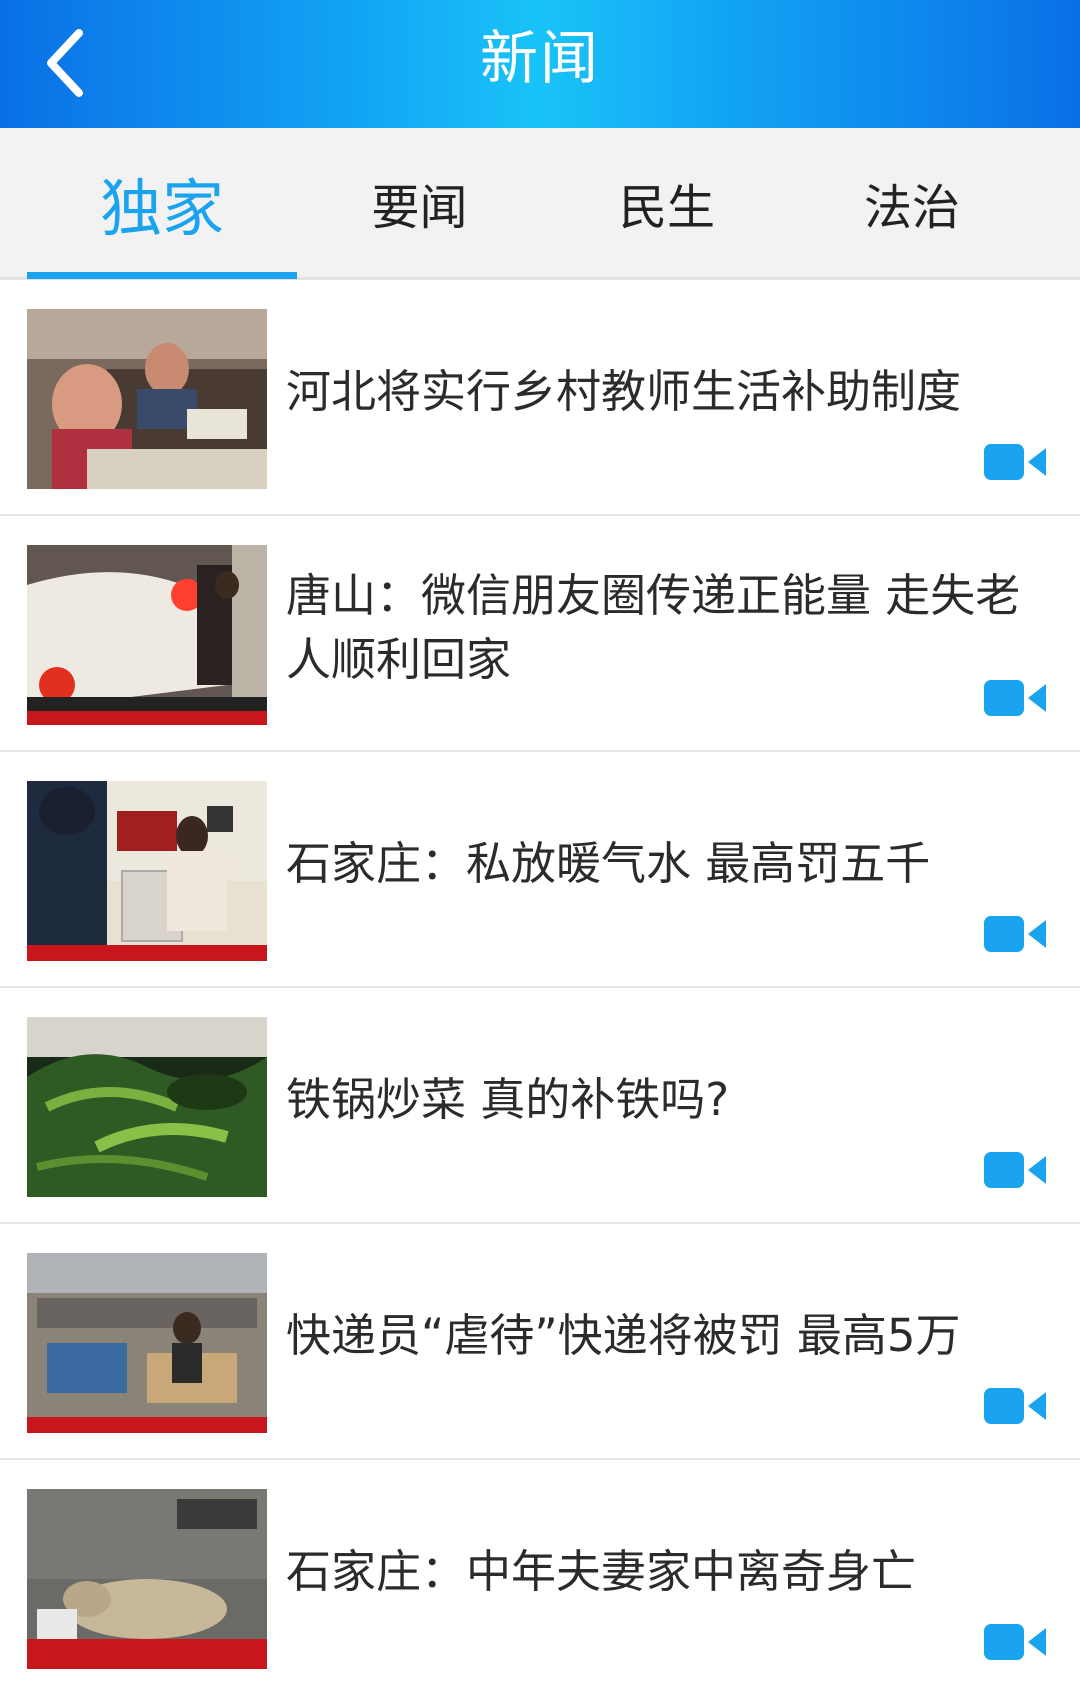 Image resolution: width=1080 pixels, height=1690 pixels. Describe the element at coordinates (508, 1099) in the screenshot. I see `news-title: 铁锅炒菜 真的补铁吗?` at that location.